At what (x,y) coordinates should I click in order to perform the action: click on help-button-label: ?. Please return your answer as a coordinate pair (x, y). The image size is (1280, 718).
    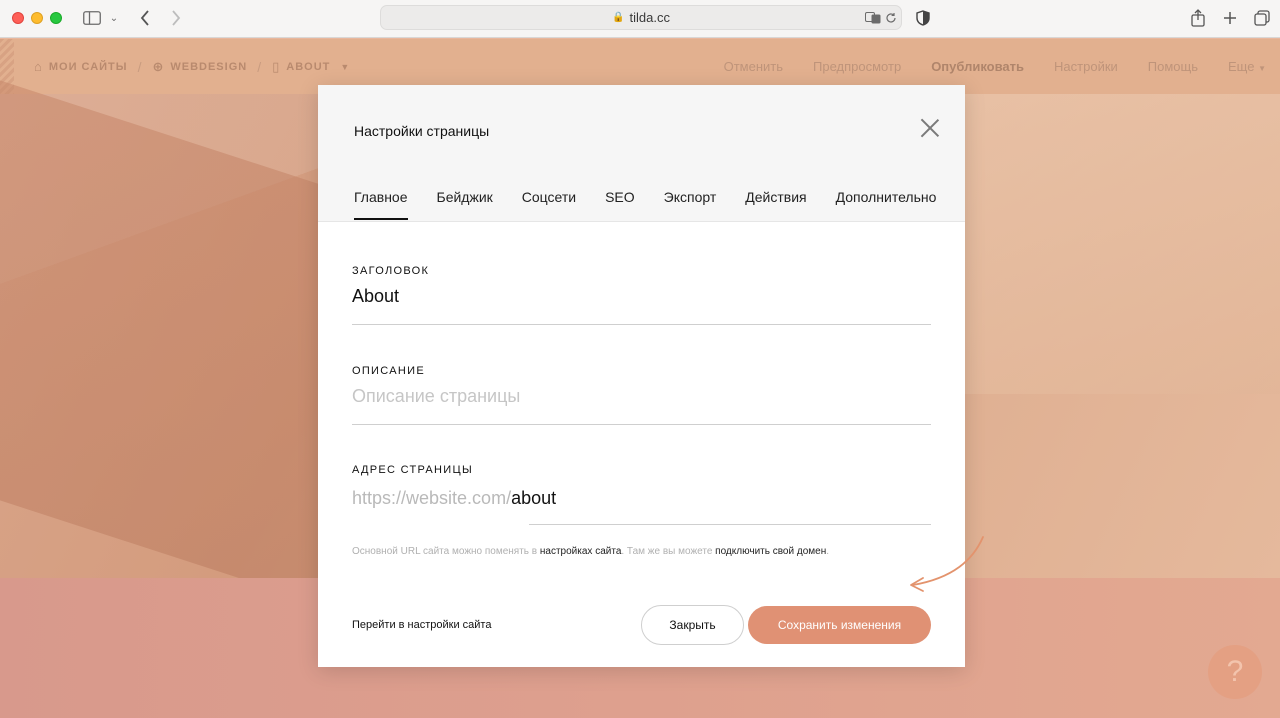
    Looking at the image, I should click on (1235, 671).